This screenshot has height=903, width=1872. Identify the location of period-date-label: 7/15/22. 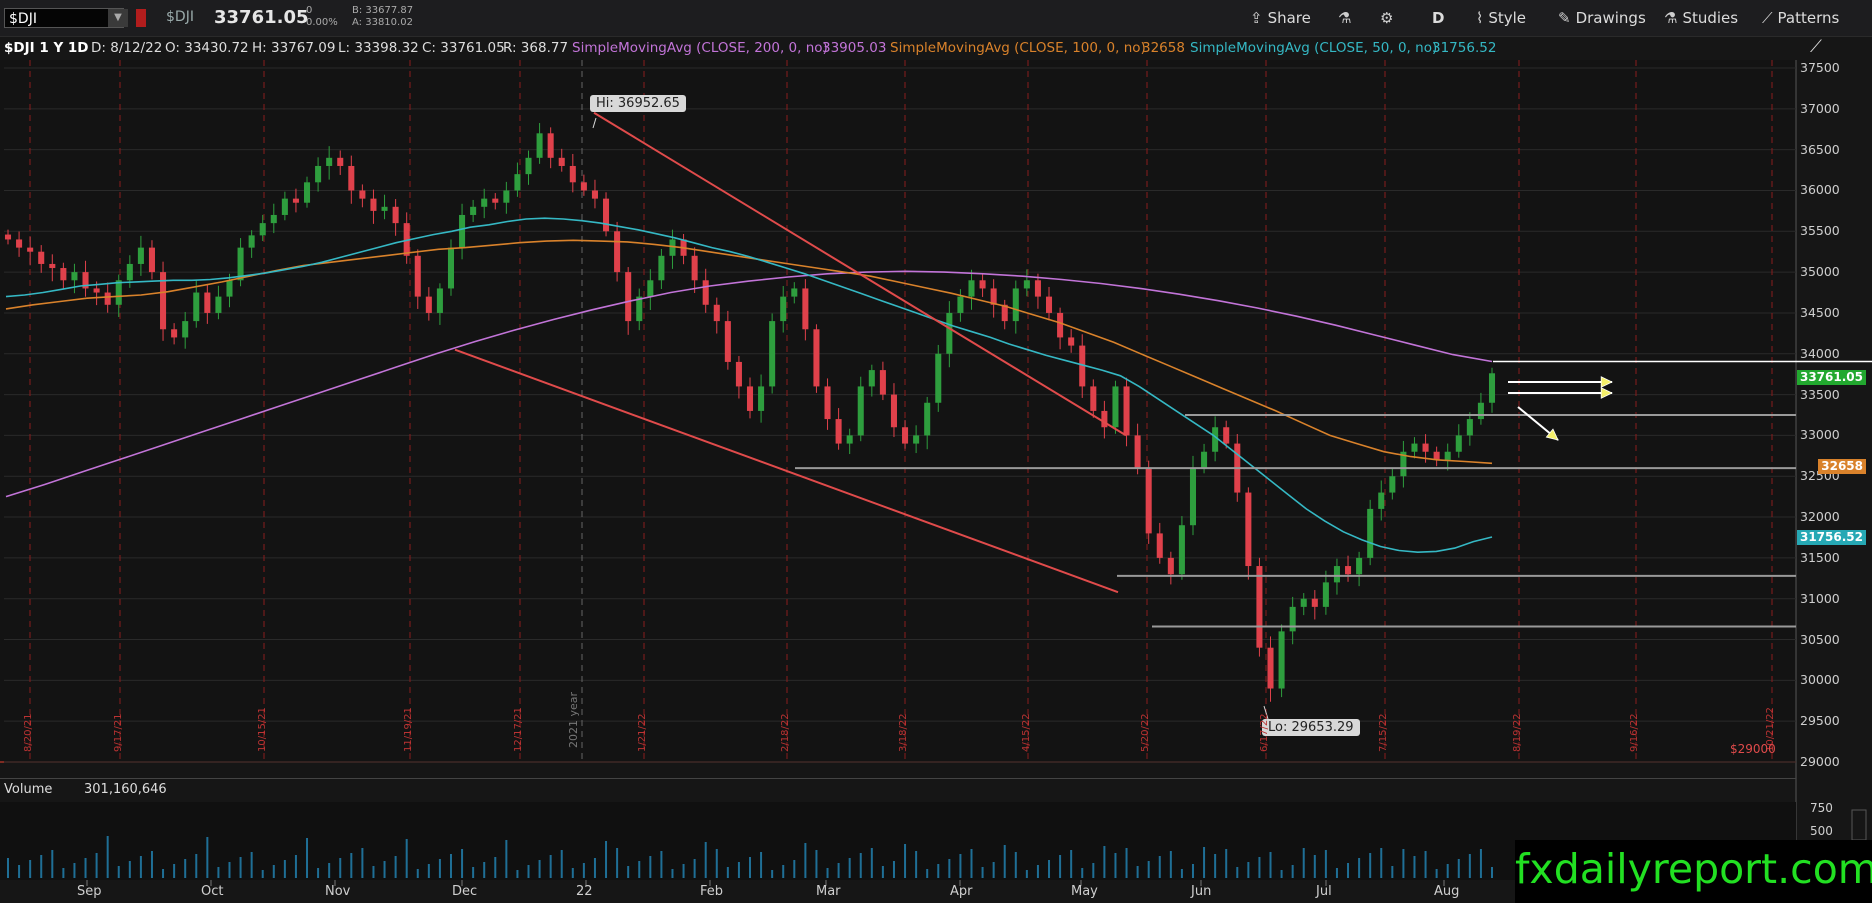
(1383, 732).